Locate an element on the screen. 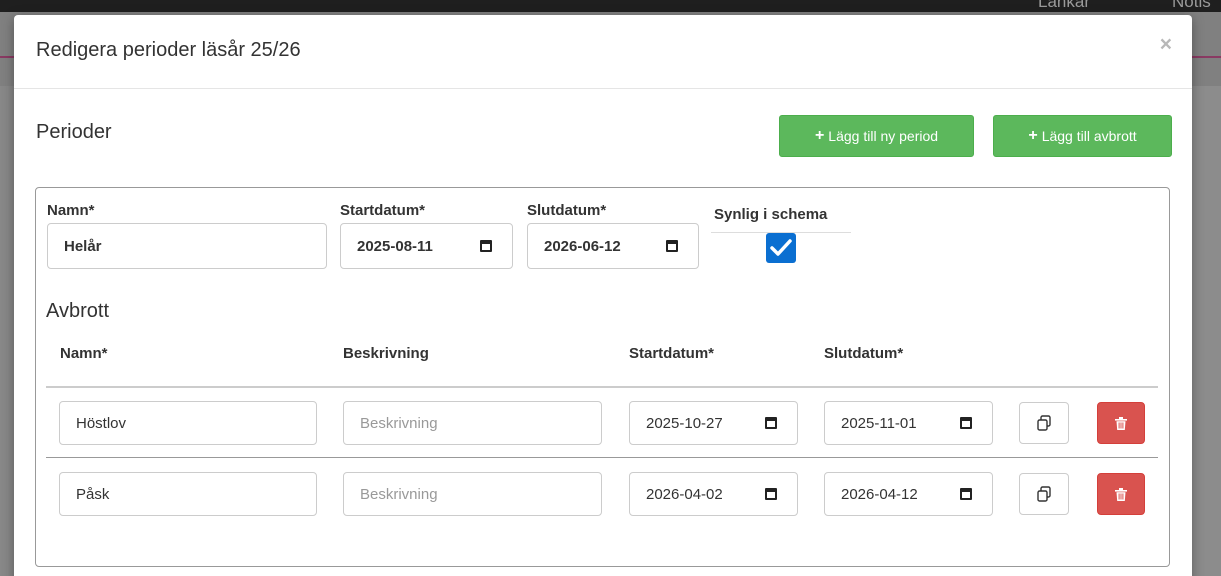  break-end-date-input: 2026-04-12 is located at coordinates (908, 494).